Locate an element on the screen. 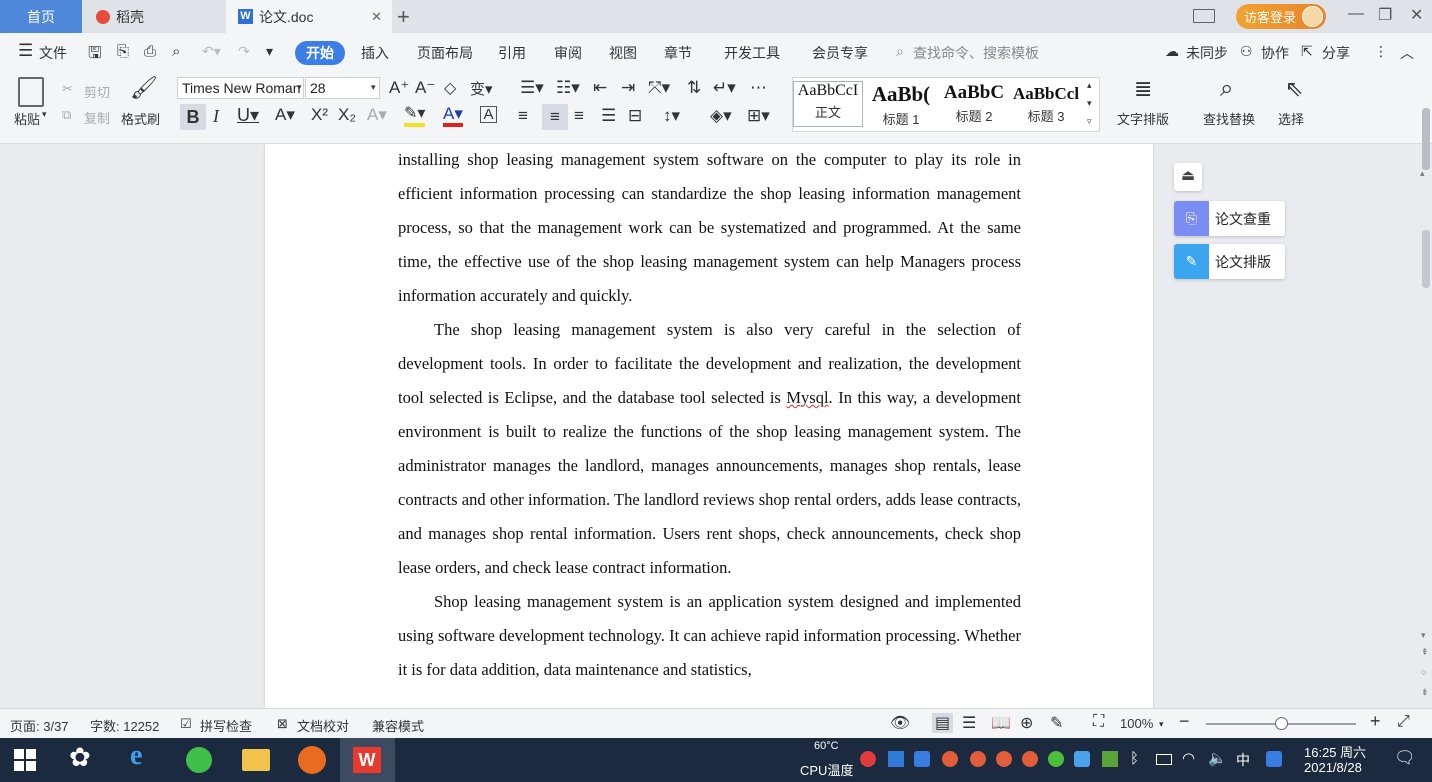 This screenshot has width=1432, height=782. tray-security-icon is located at coordinates (922, 759).